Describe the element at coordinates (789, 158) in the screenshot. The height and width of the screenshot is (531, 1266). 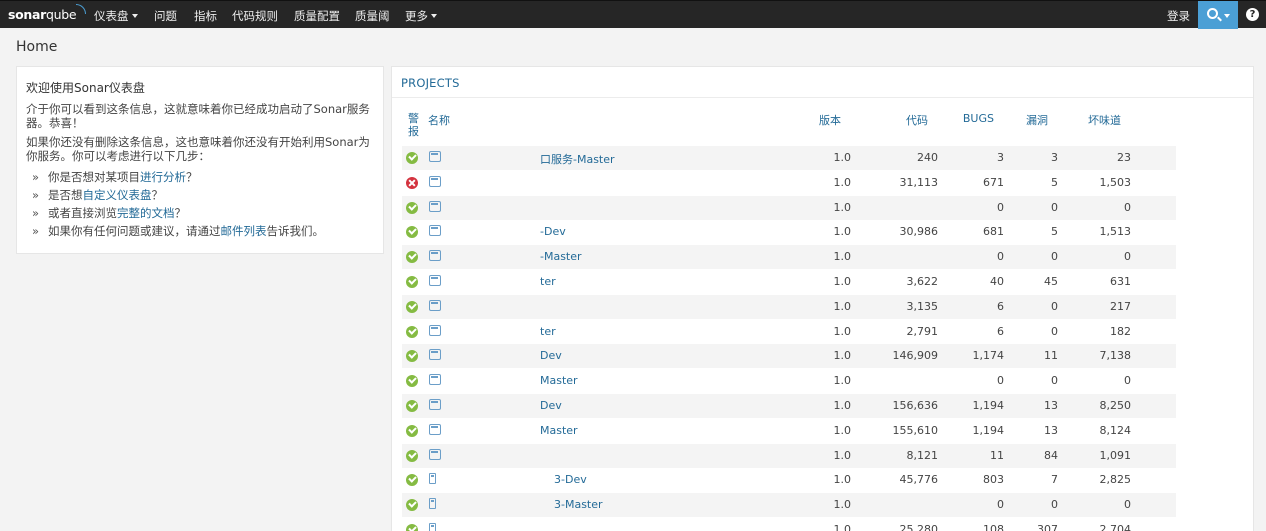
I see `table-row: 口服务-Master 1.0 240 3 3 23` at that location.